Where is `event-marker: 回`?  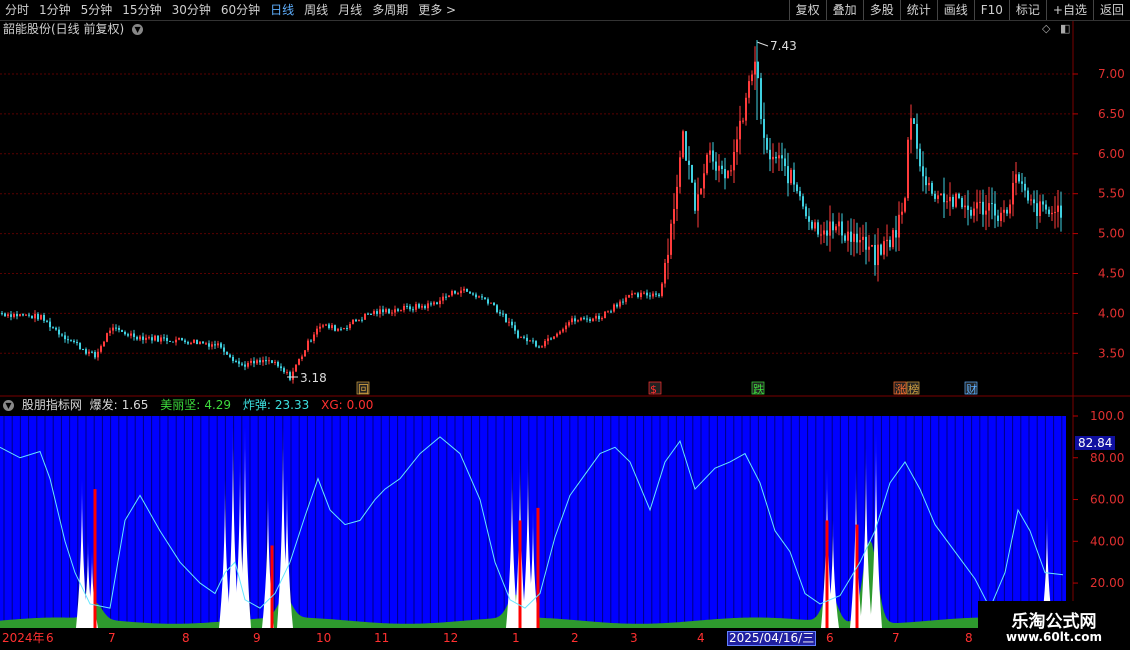
event-marker: 回 is located at coordinates (363, 389).